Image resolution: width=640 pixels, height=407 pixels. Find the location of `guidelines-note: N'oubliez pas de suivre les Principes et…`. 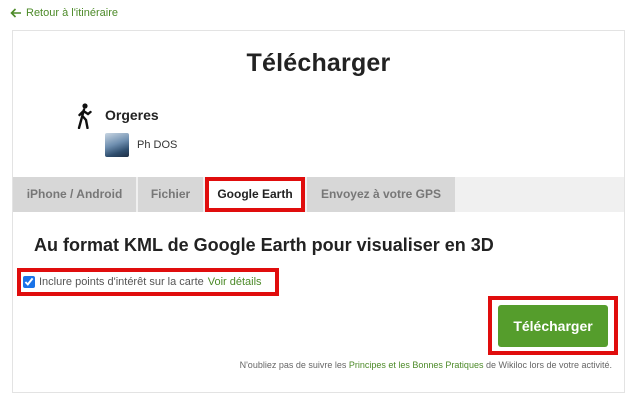

guidelines-note: N'oubliez pas de suivre les Principes et… is located at coordinates (426, 365).